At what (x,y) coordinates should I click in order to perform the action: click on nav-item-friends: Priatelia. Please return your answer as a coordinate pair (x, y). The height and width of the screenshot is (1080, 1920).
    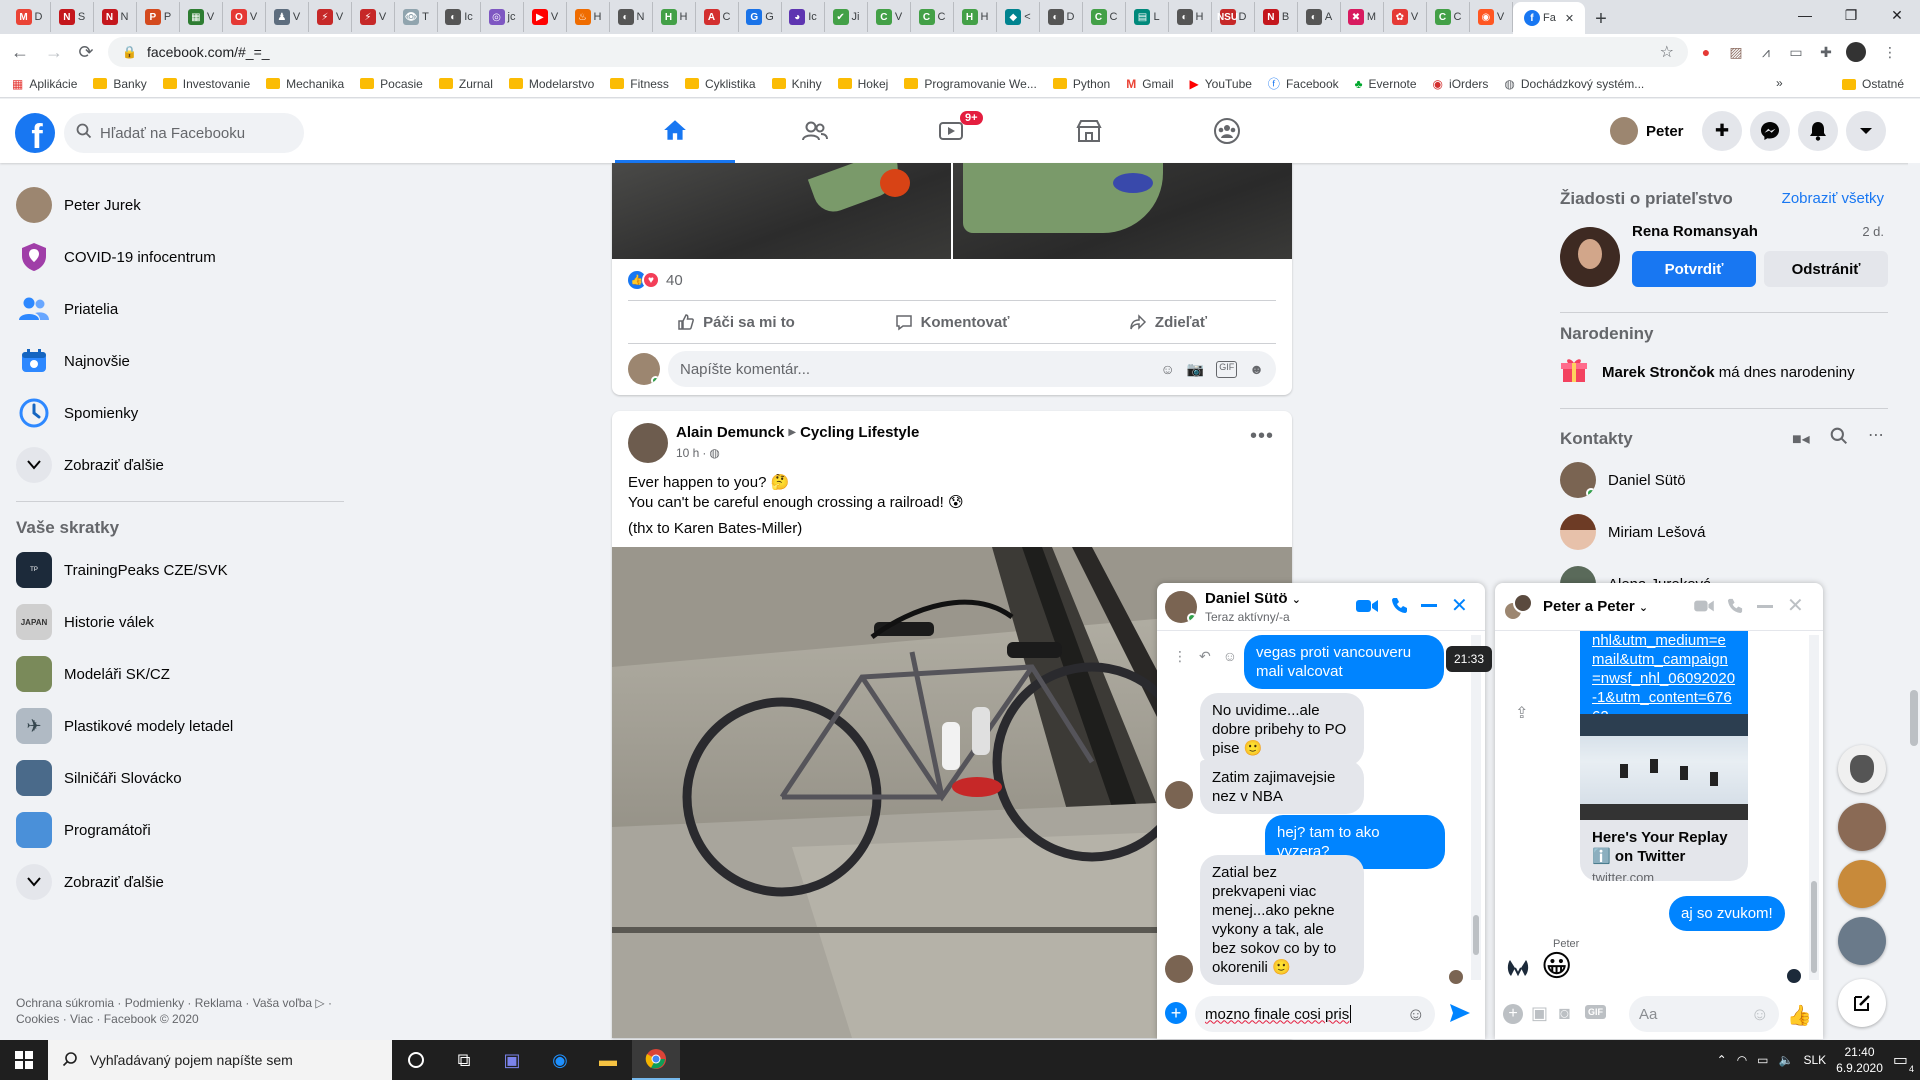
    Looking at the image, I should click on (178, 309).